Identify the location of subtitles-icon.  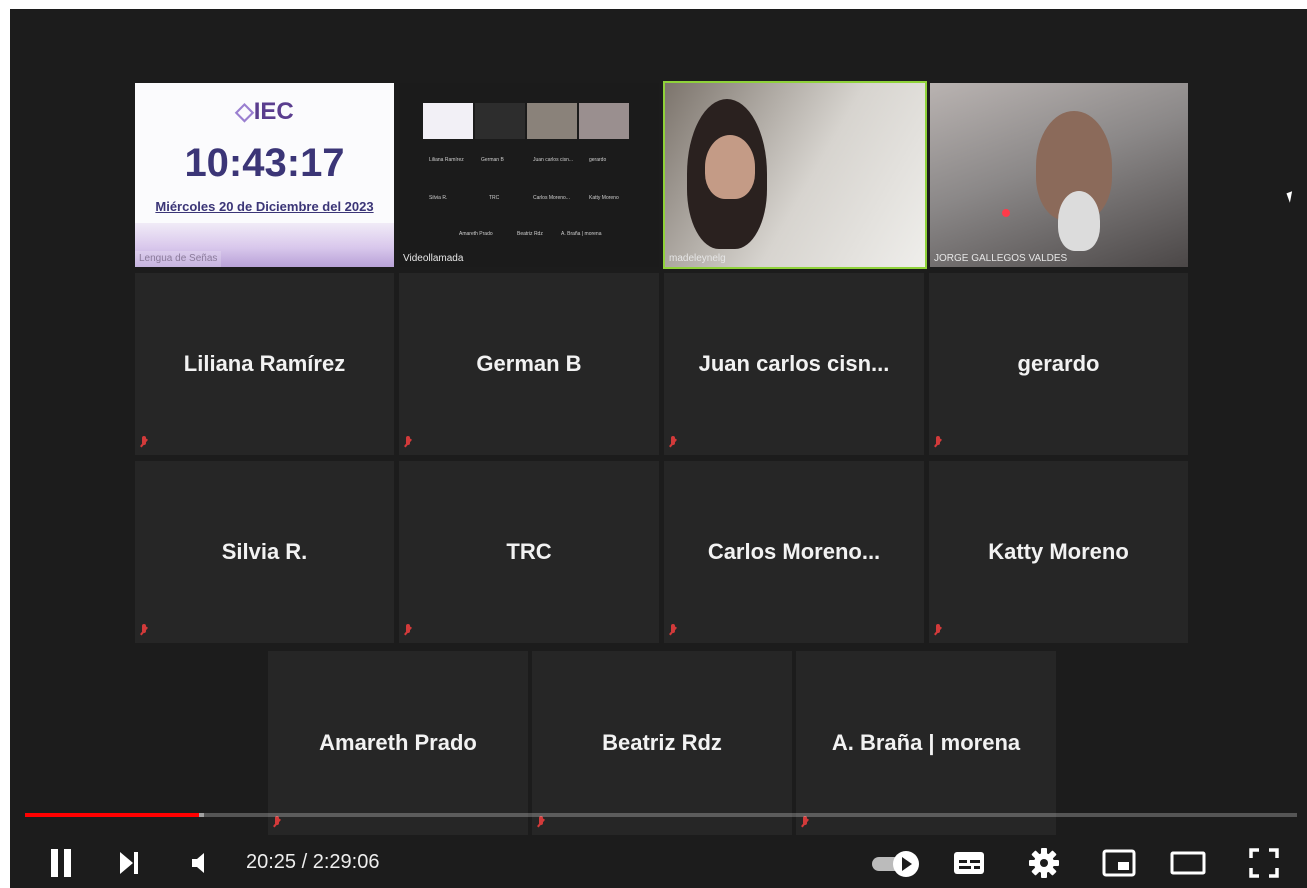
(969, 863).